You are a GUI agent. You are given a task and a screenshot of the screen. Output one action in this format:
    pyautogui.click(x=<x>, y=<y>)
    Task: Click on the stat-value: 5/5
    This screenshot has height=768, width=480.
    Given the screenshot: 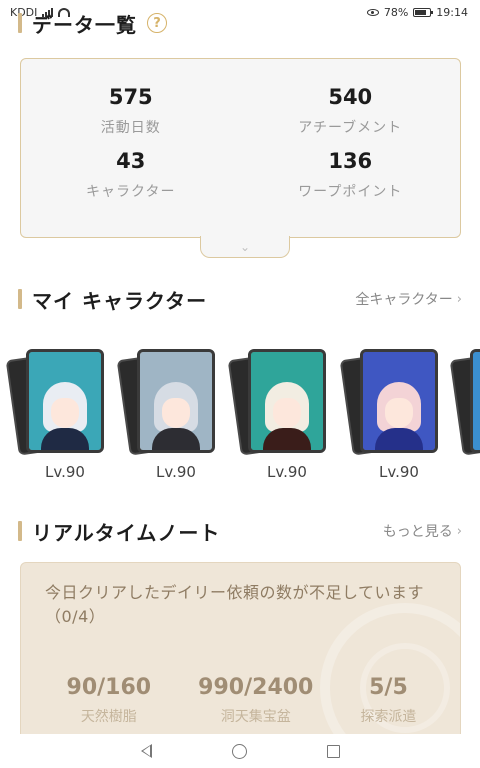 What is the action you would take?
    pyautogui.click(x=388, y=687)
    